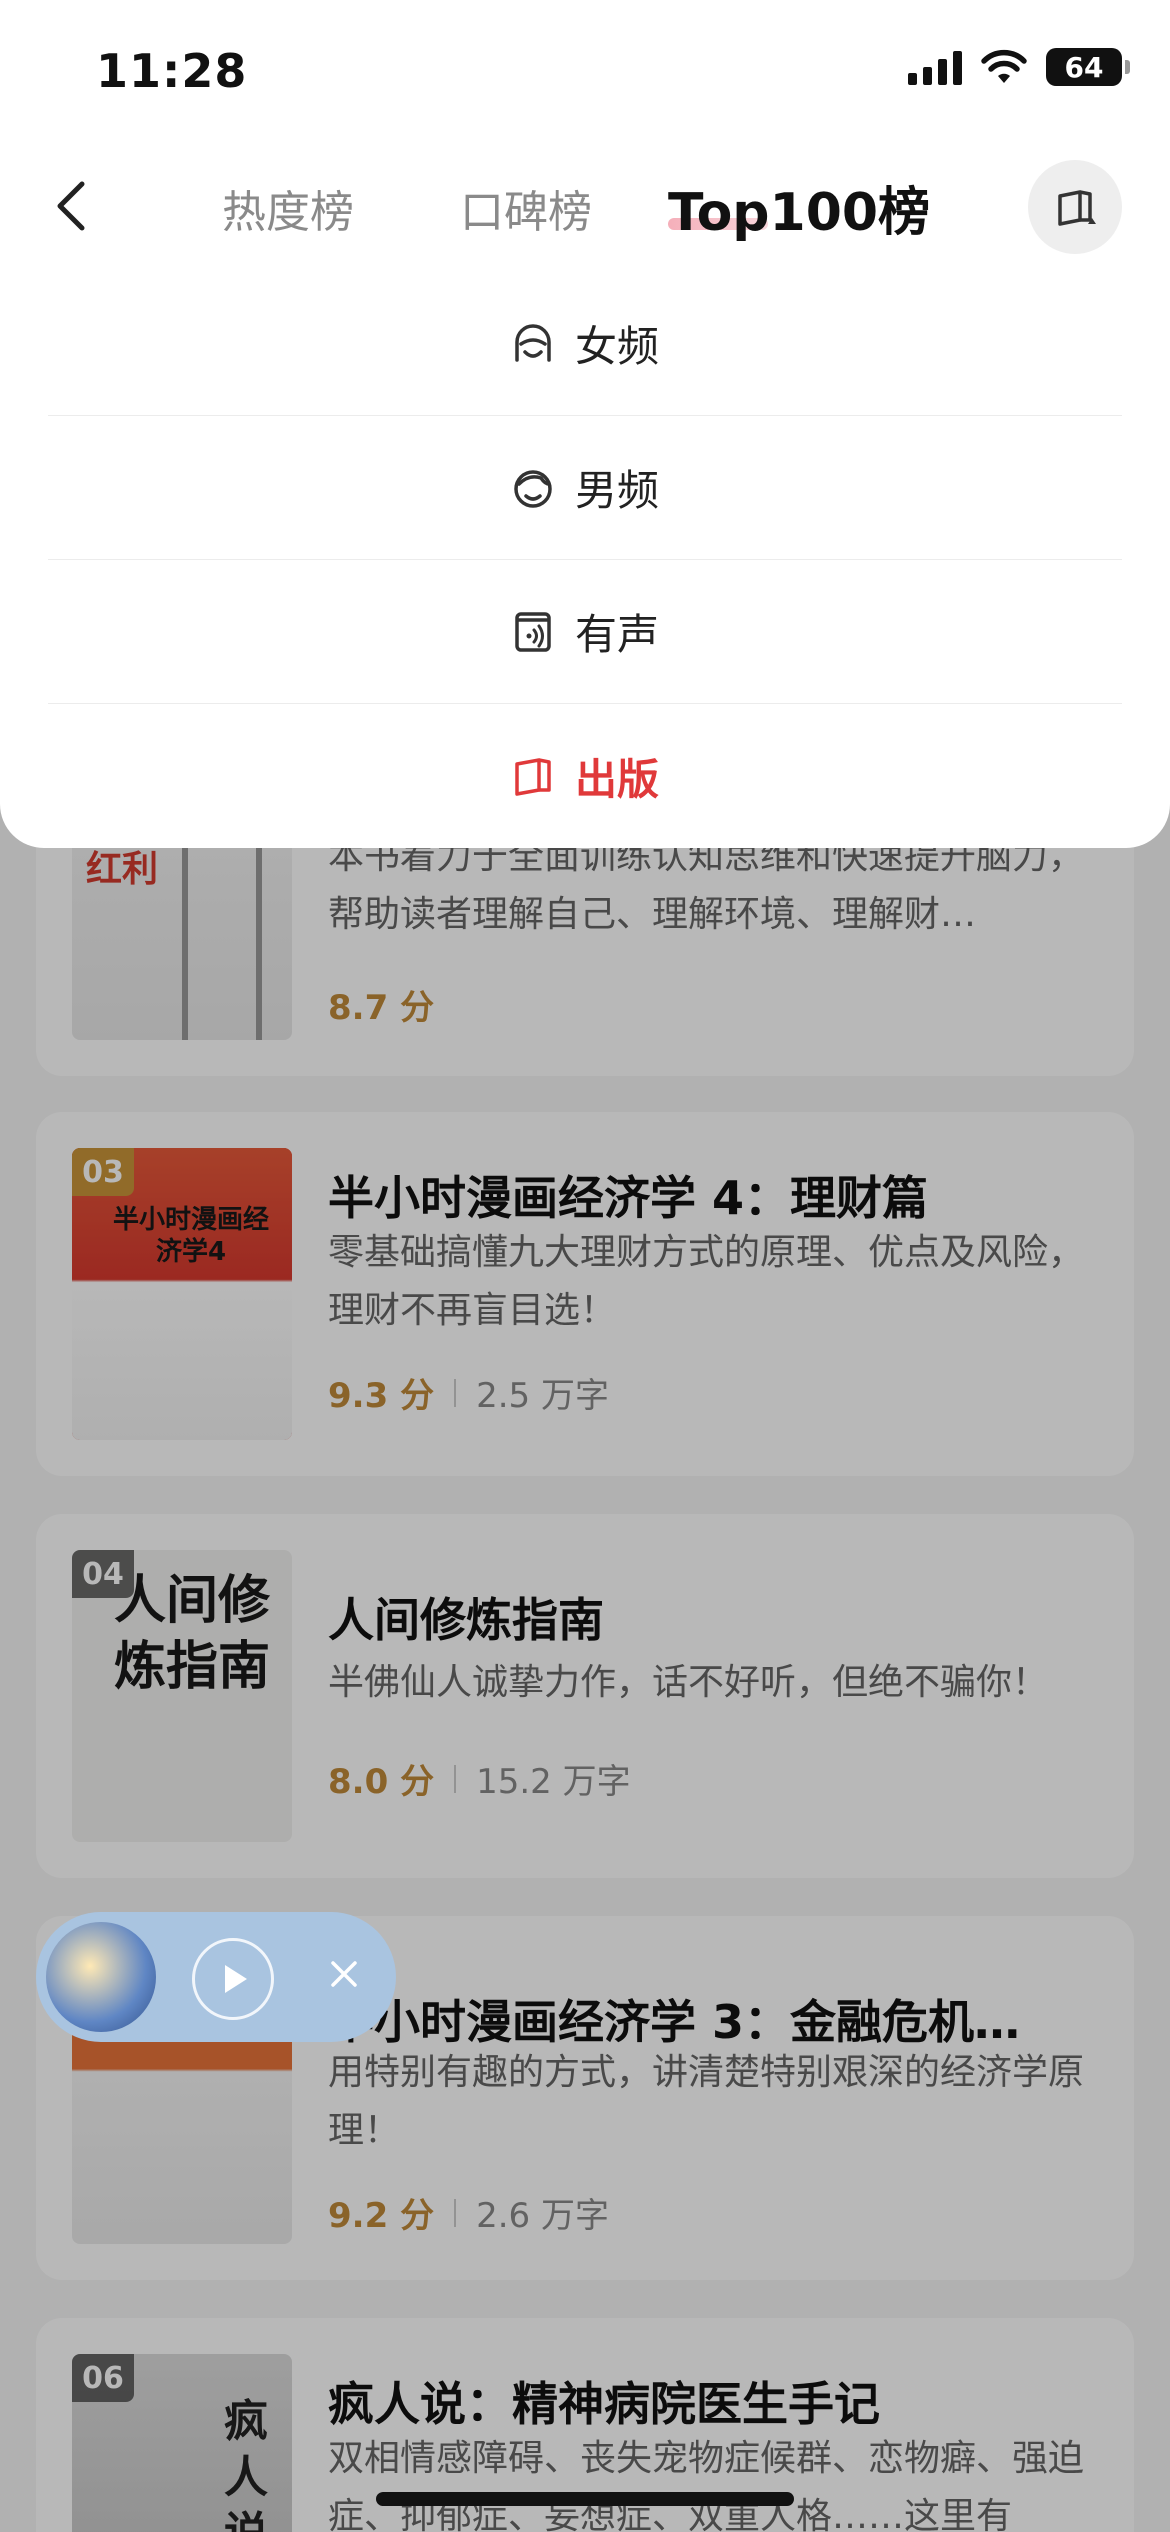 The width and height of the screenshot is (1170, 2532). Describe the element at coordinates (101, 1977) in the screenshot. I see `player-cover-avatar` at that location.